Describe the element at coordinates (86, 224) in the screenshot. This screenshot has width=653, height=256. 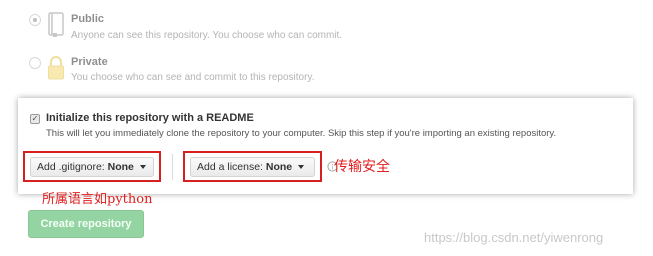
I see `create-repository-button: Create repository` at that location.